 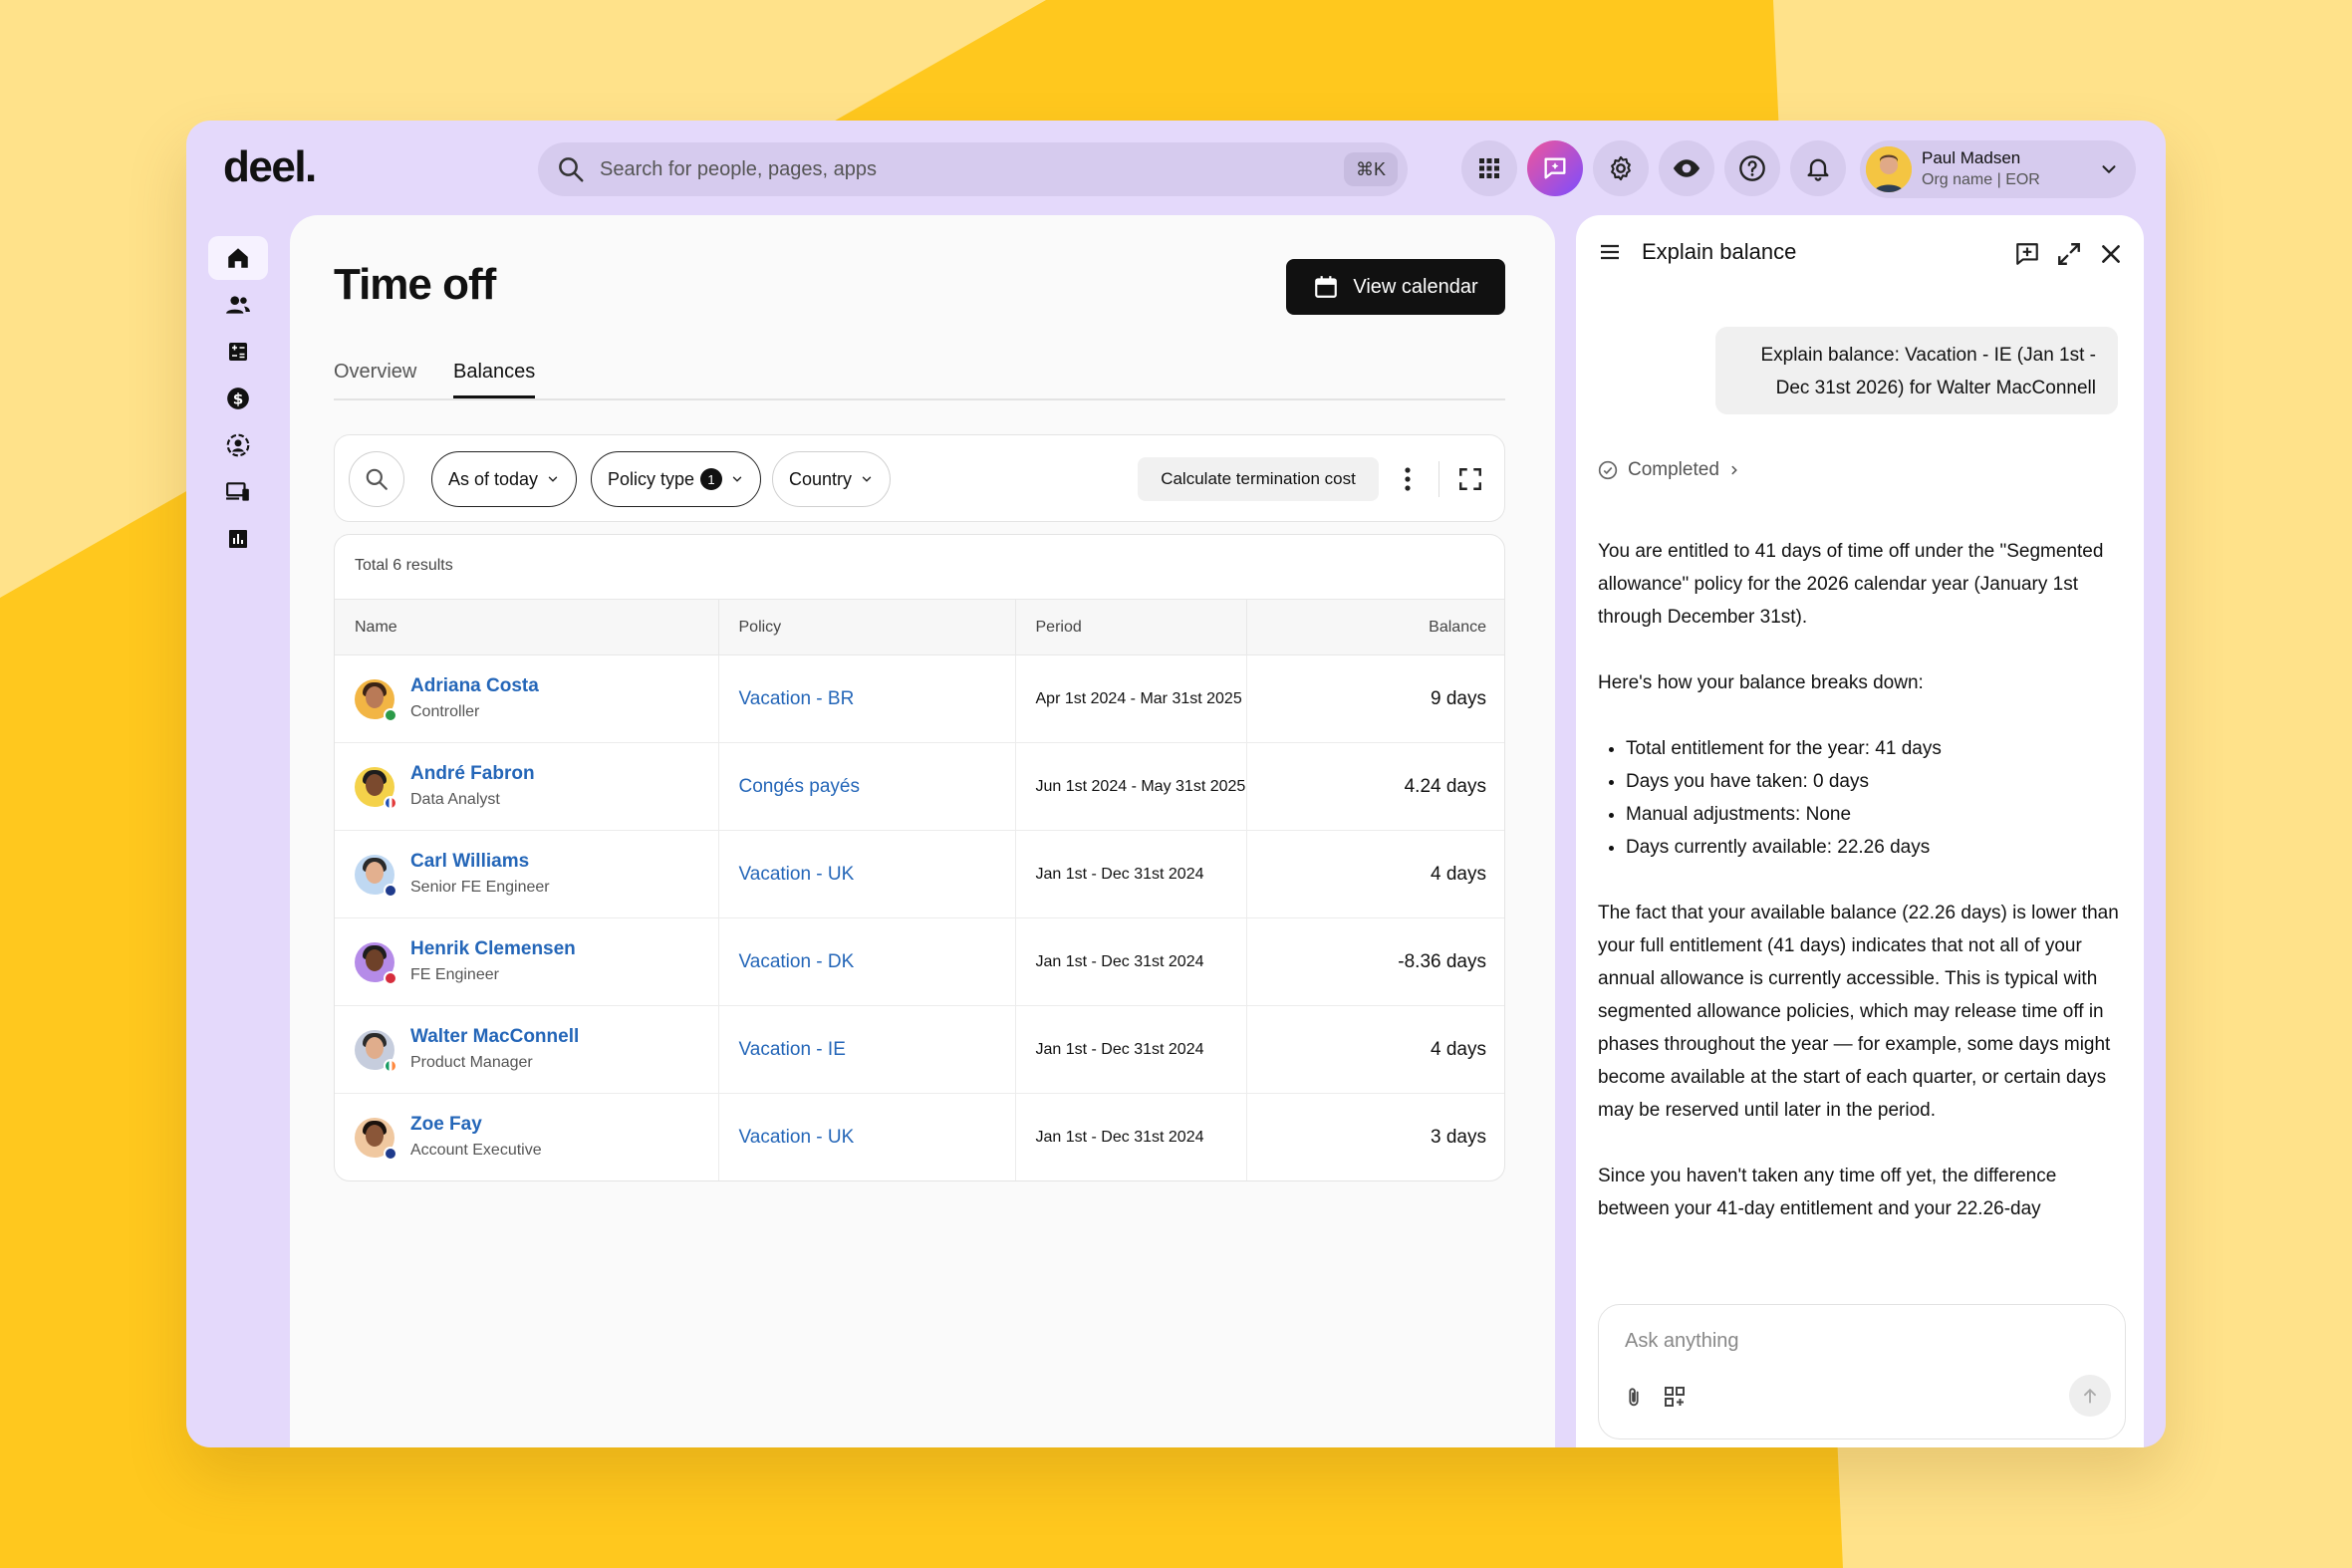 I want to click on policy-type-filter-label: Policy type, so click(x=651, y=479).